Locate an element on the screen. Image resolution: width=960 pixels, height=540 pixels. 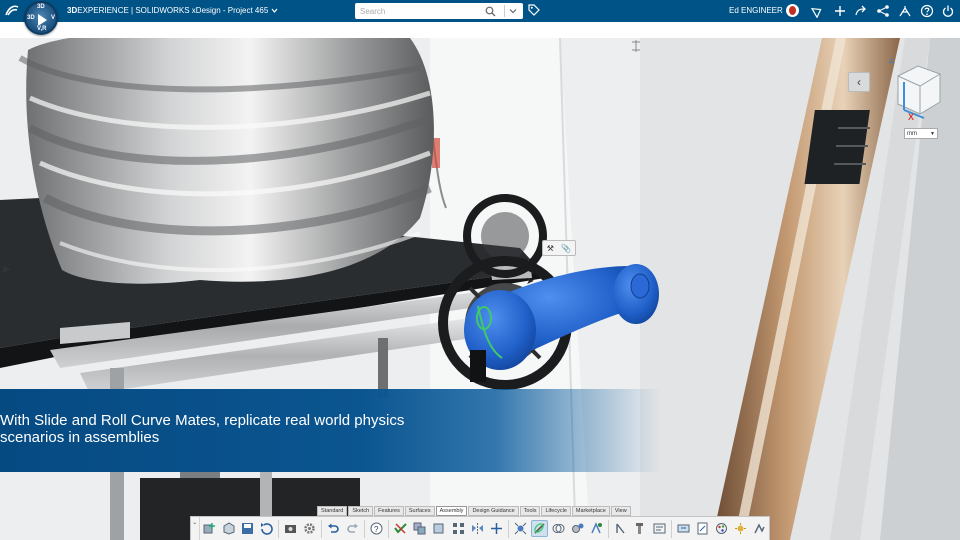
pattern-icon is located at coordinates (458, 528).